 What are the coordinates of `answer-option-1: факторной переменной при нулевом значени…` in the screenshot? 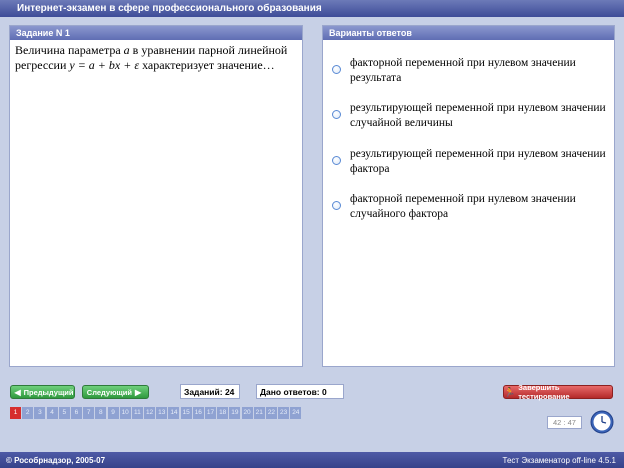 It's located at (468, 73).